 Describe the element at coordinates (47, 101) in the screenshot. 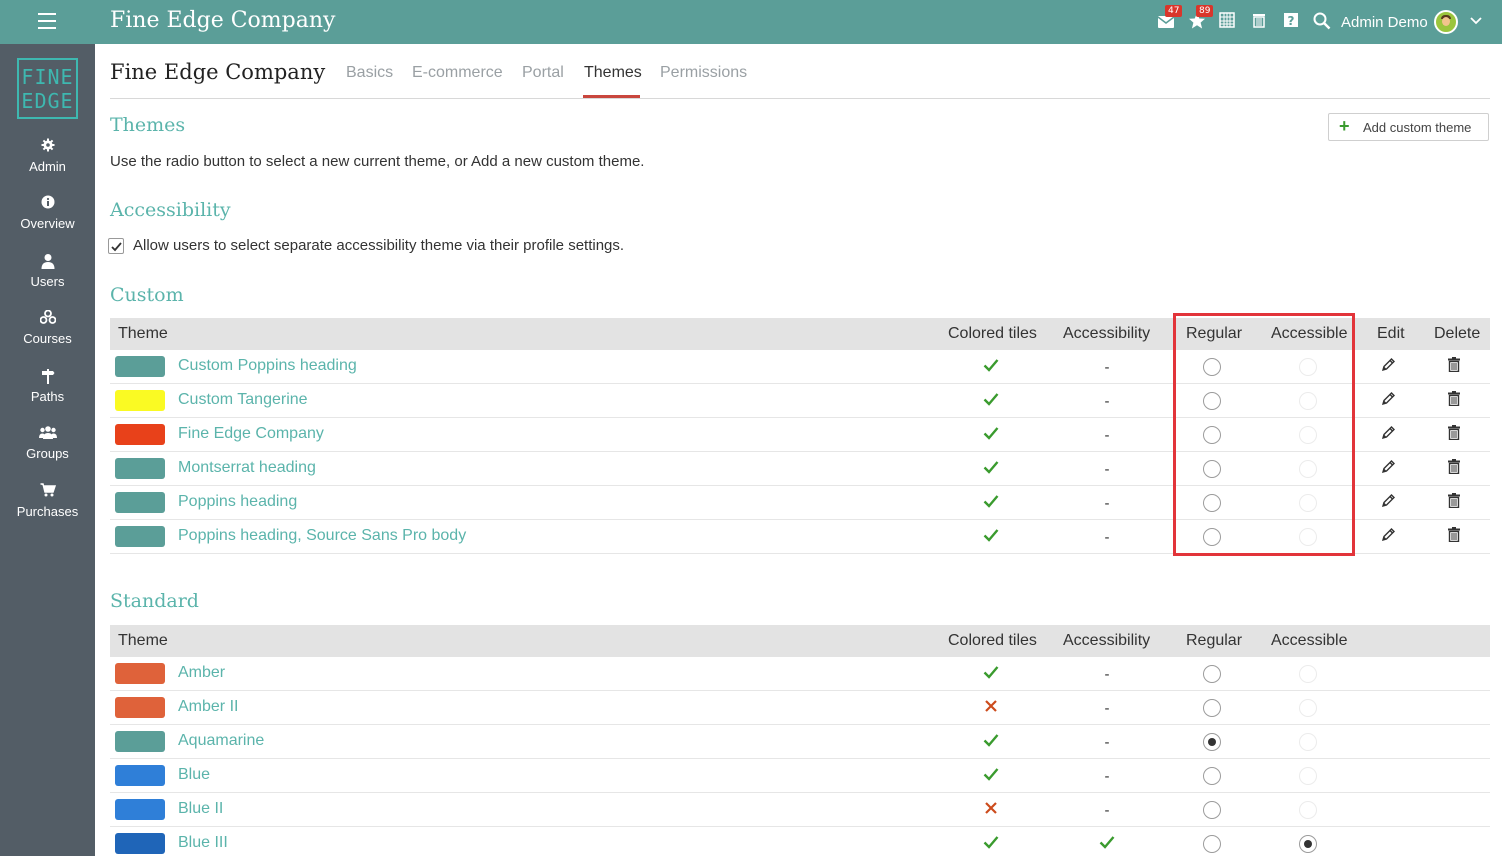

I see `logo-line-2: EDGE` at that location.